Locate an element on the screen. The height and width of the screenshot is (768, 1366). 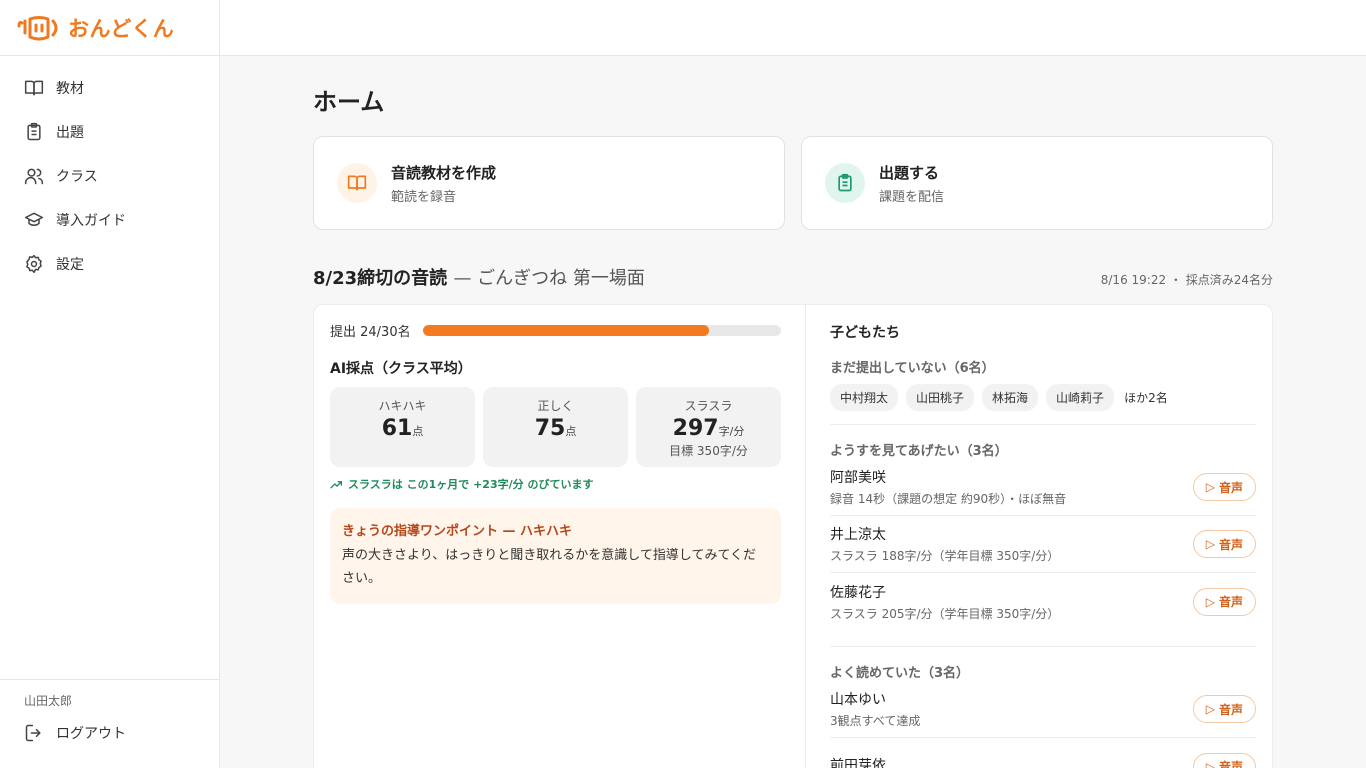
score-target: 目標 350字/分 is located at coordinates (708, 451).